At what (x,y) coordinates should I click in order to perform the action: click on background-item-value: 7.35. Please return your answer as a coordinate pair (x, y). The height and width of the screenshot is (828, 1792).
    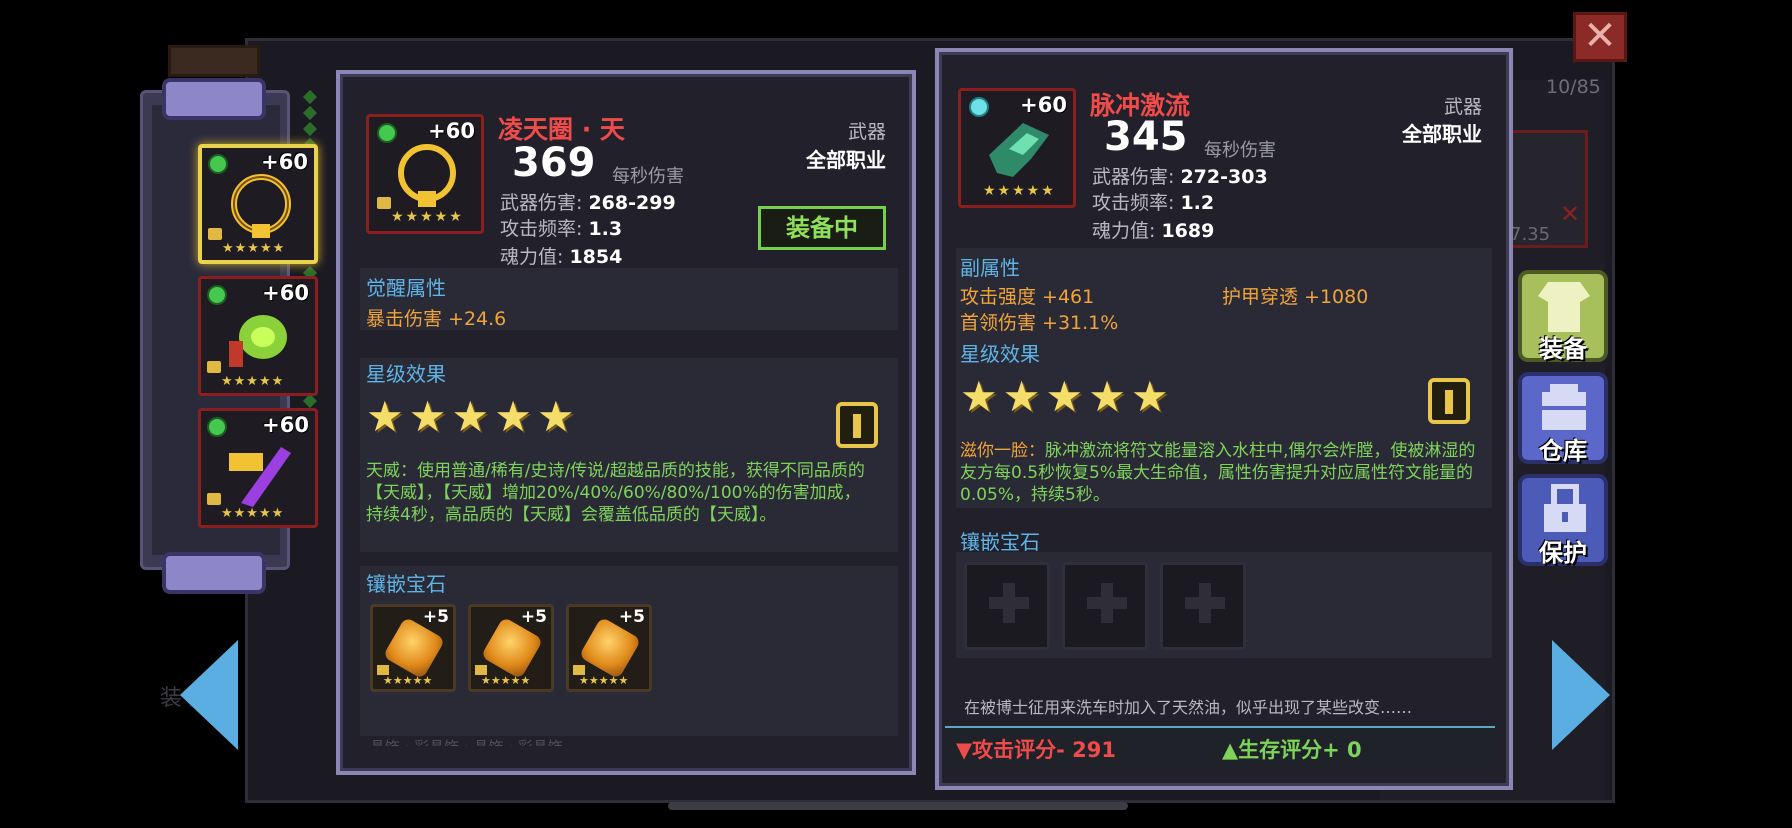
    Looking at the image, I should click on (1530, 234).